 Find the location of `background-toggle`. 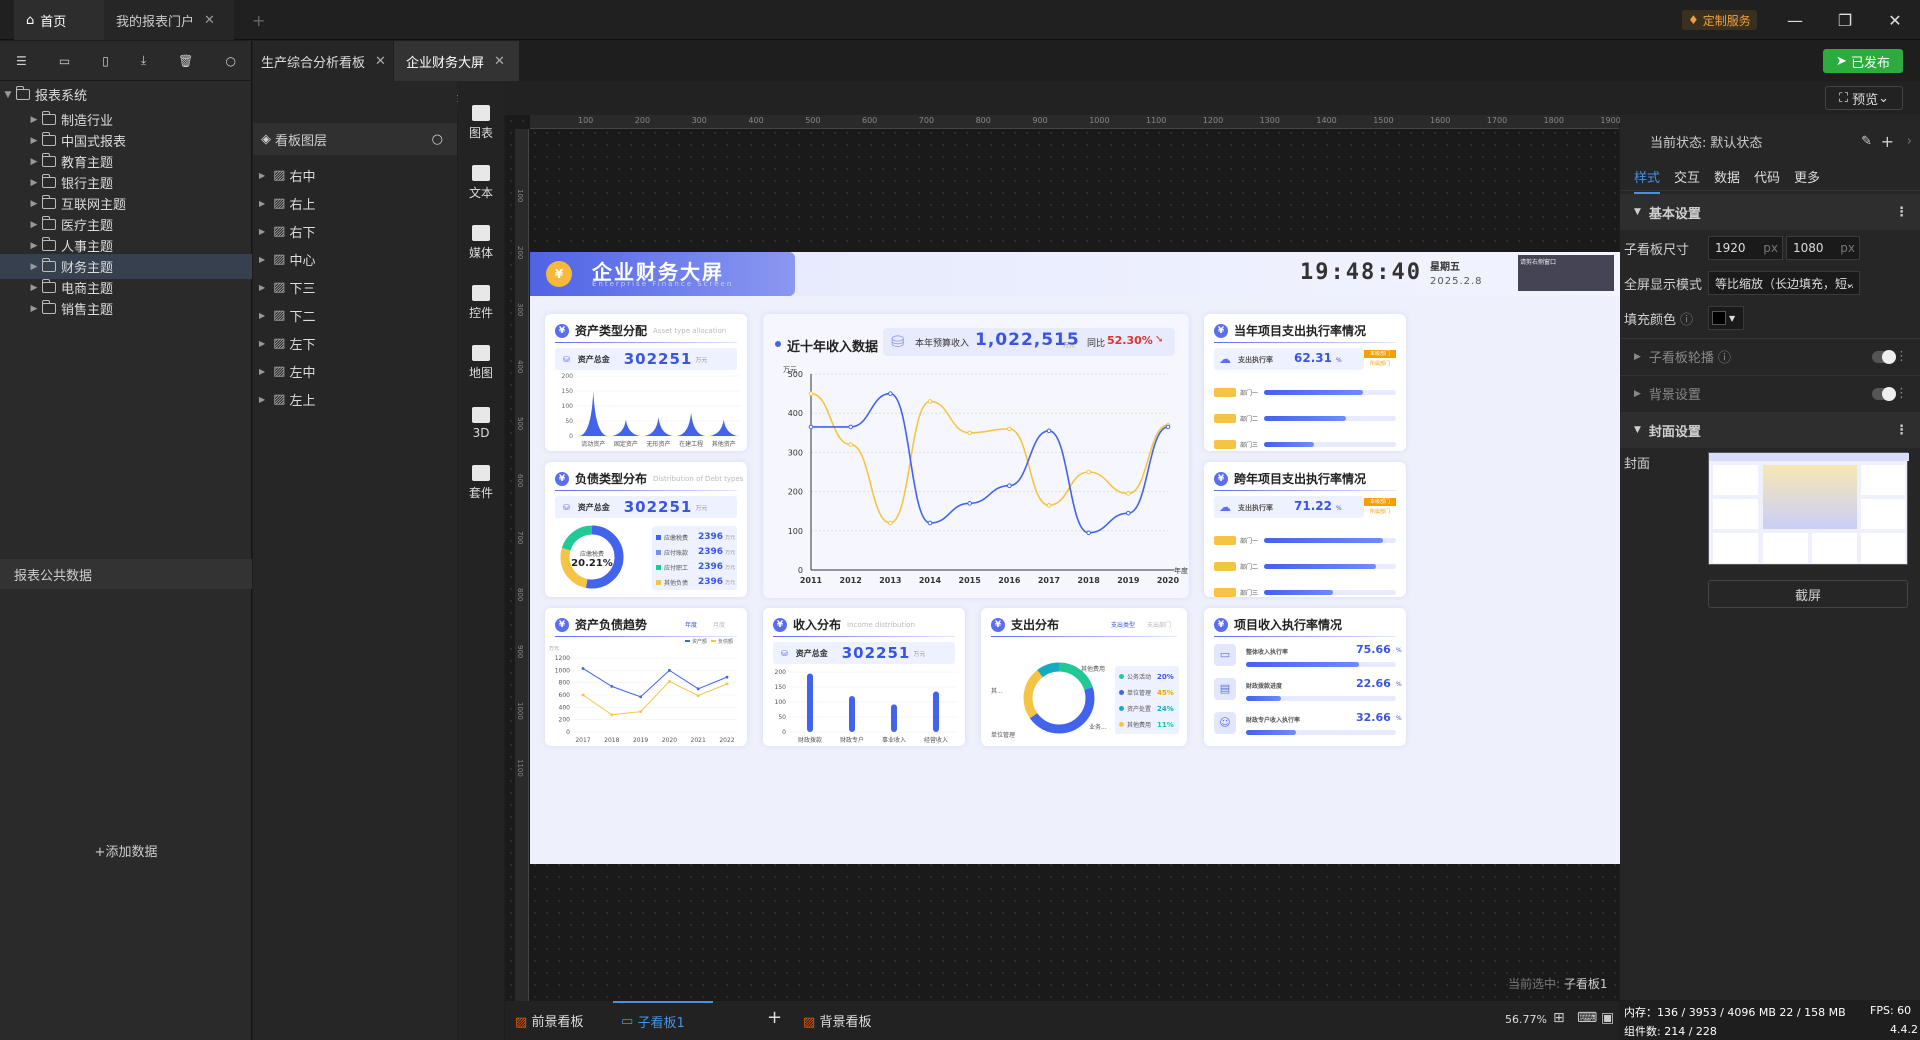

background-toggle is located at coordinates (1884, 394).